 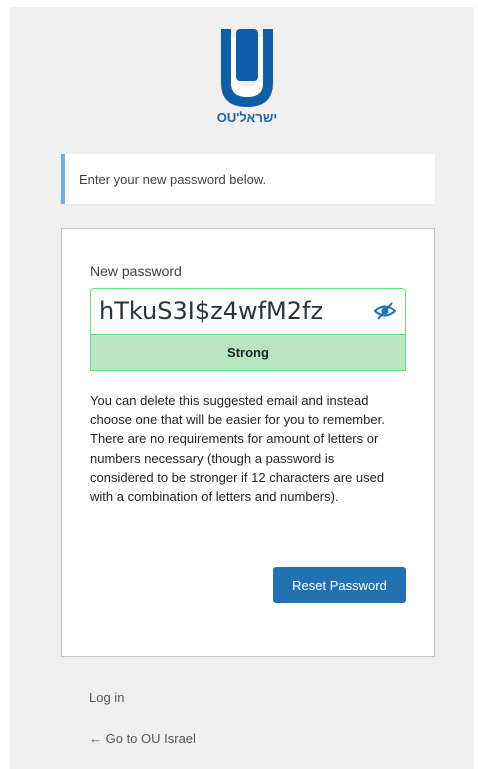 What do you see at coordinates (142, 738) in the screenshot?
I see `back-to-site-link: ← Go to OU Israel` at bounding box center [142, 738].